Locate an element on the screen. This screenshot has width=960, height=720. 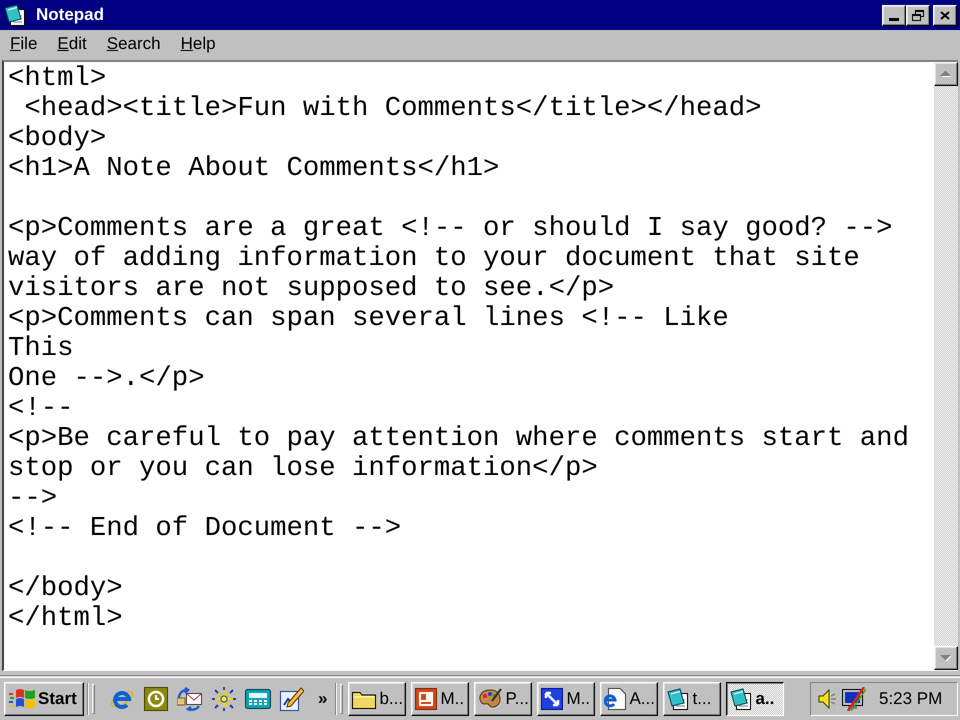
scroll-down-button is located at coordinates (946, 658).